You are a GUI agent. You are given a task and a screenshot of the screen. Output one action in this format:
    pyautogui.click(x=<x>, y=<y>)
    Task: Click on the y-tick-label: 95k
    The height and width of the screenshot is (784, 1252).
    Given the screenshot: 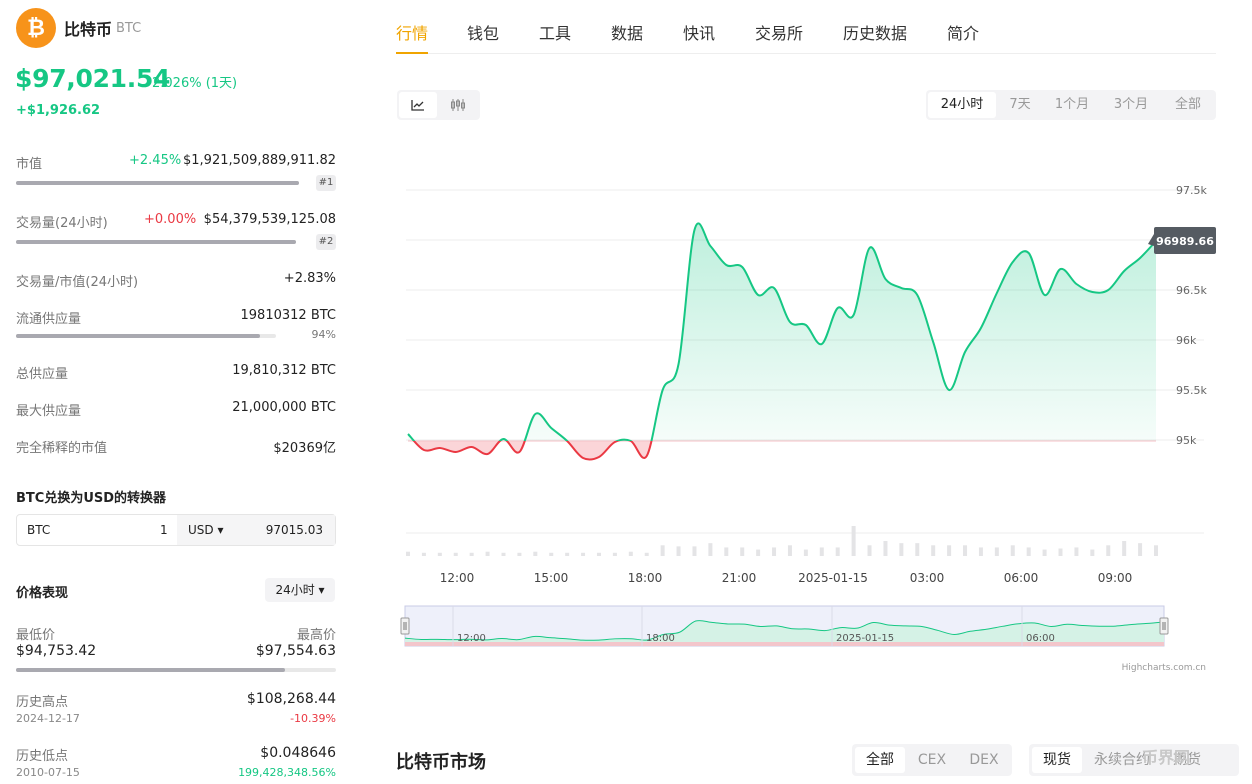 What is the action you would take?
    pyautogui.click(x=1186, y=440)
    